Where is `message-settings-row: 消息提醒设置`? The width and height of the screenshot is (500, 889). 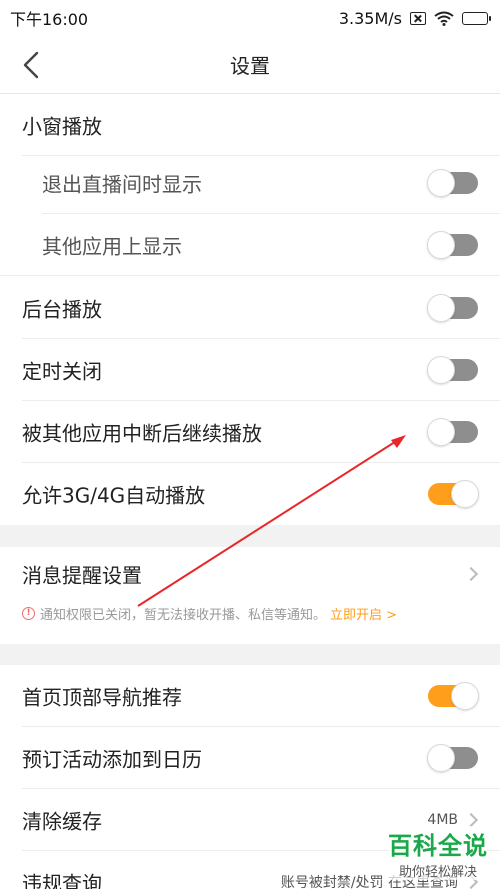
message-settings-row: 消息提醒设置 is located at coordinates (250, 574).